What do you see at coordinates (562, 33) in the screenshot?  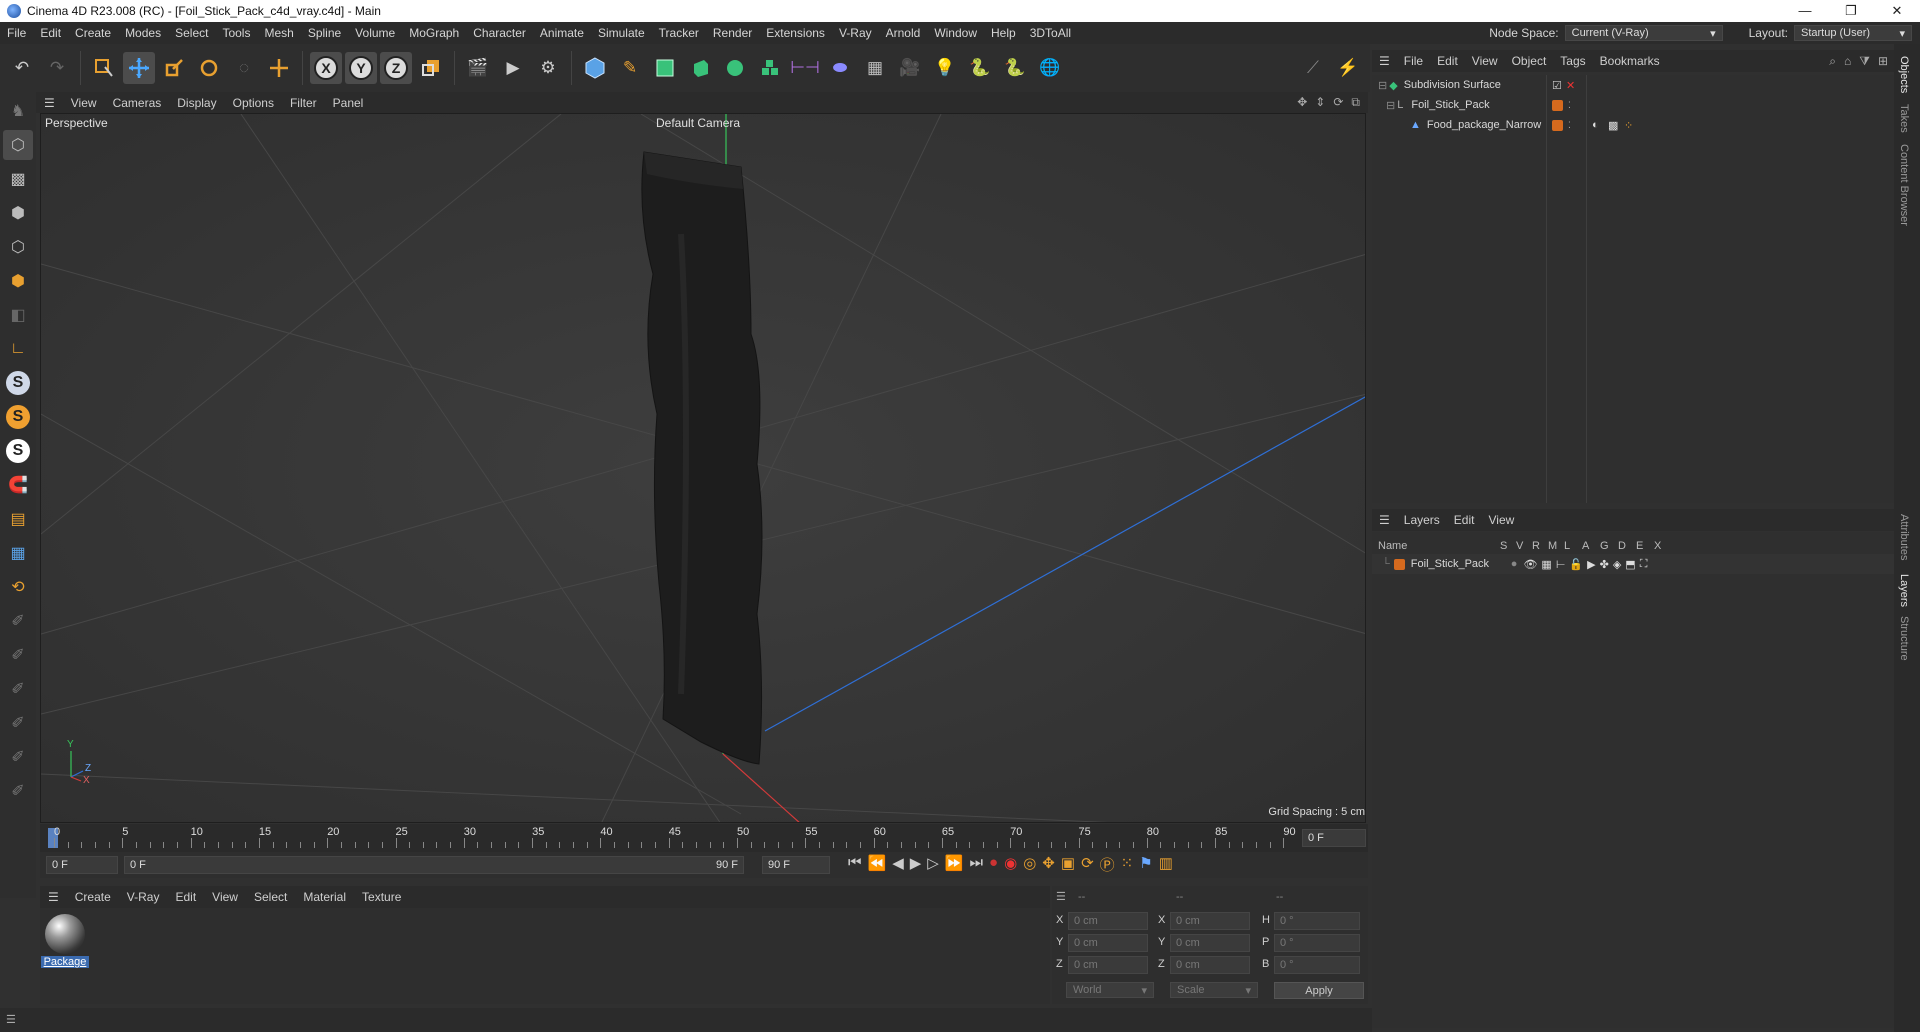 I see `menu-animate: Animate` at bounding box center [562, 33].